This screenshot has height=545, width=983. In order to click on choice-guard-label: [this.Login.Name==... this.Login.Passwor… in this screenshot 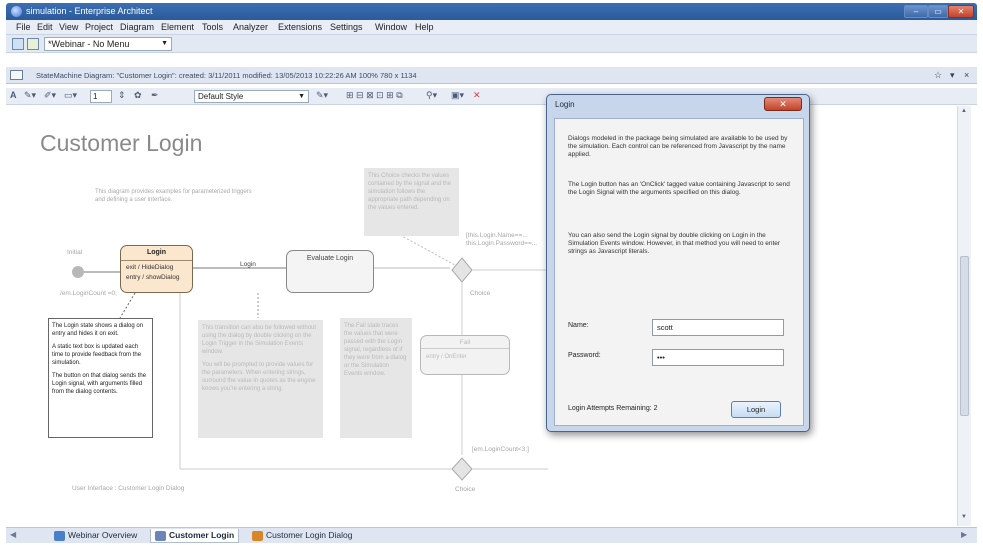, I will do `click(502, 239)`.